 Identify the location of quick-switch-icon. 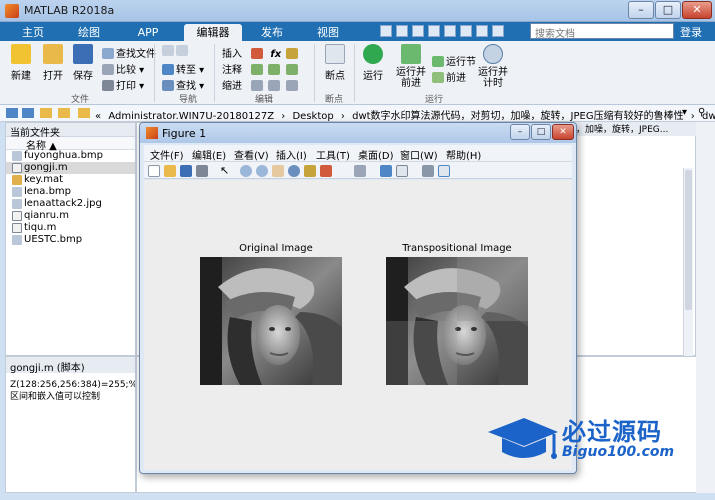
(482, 31).